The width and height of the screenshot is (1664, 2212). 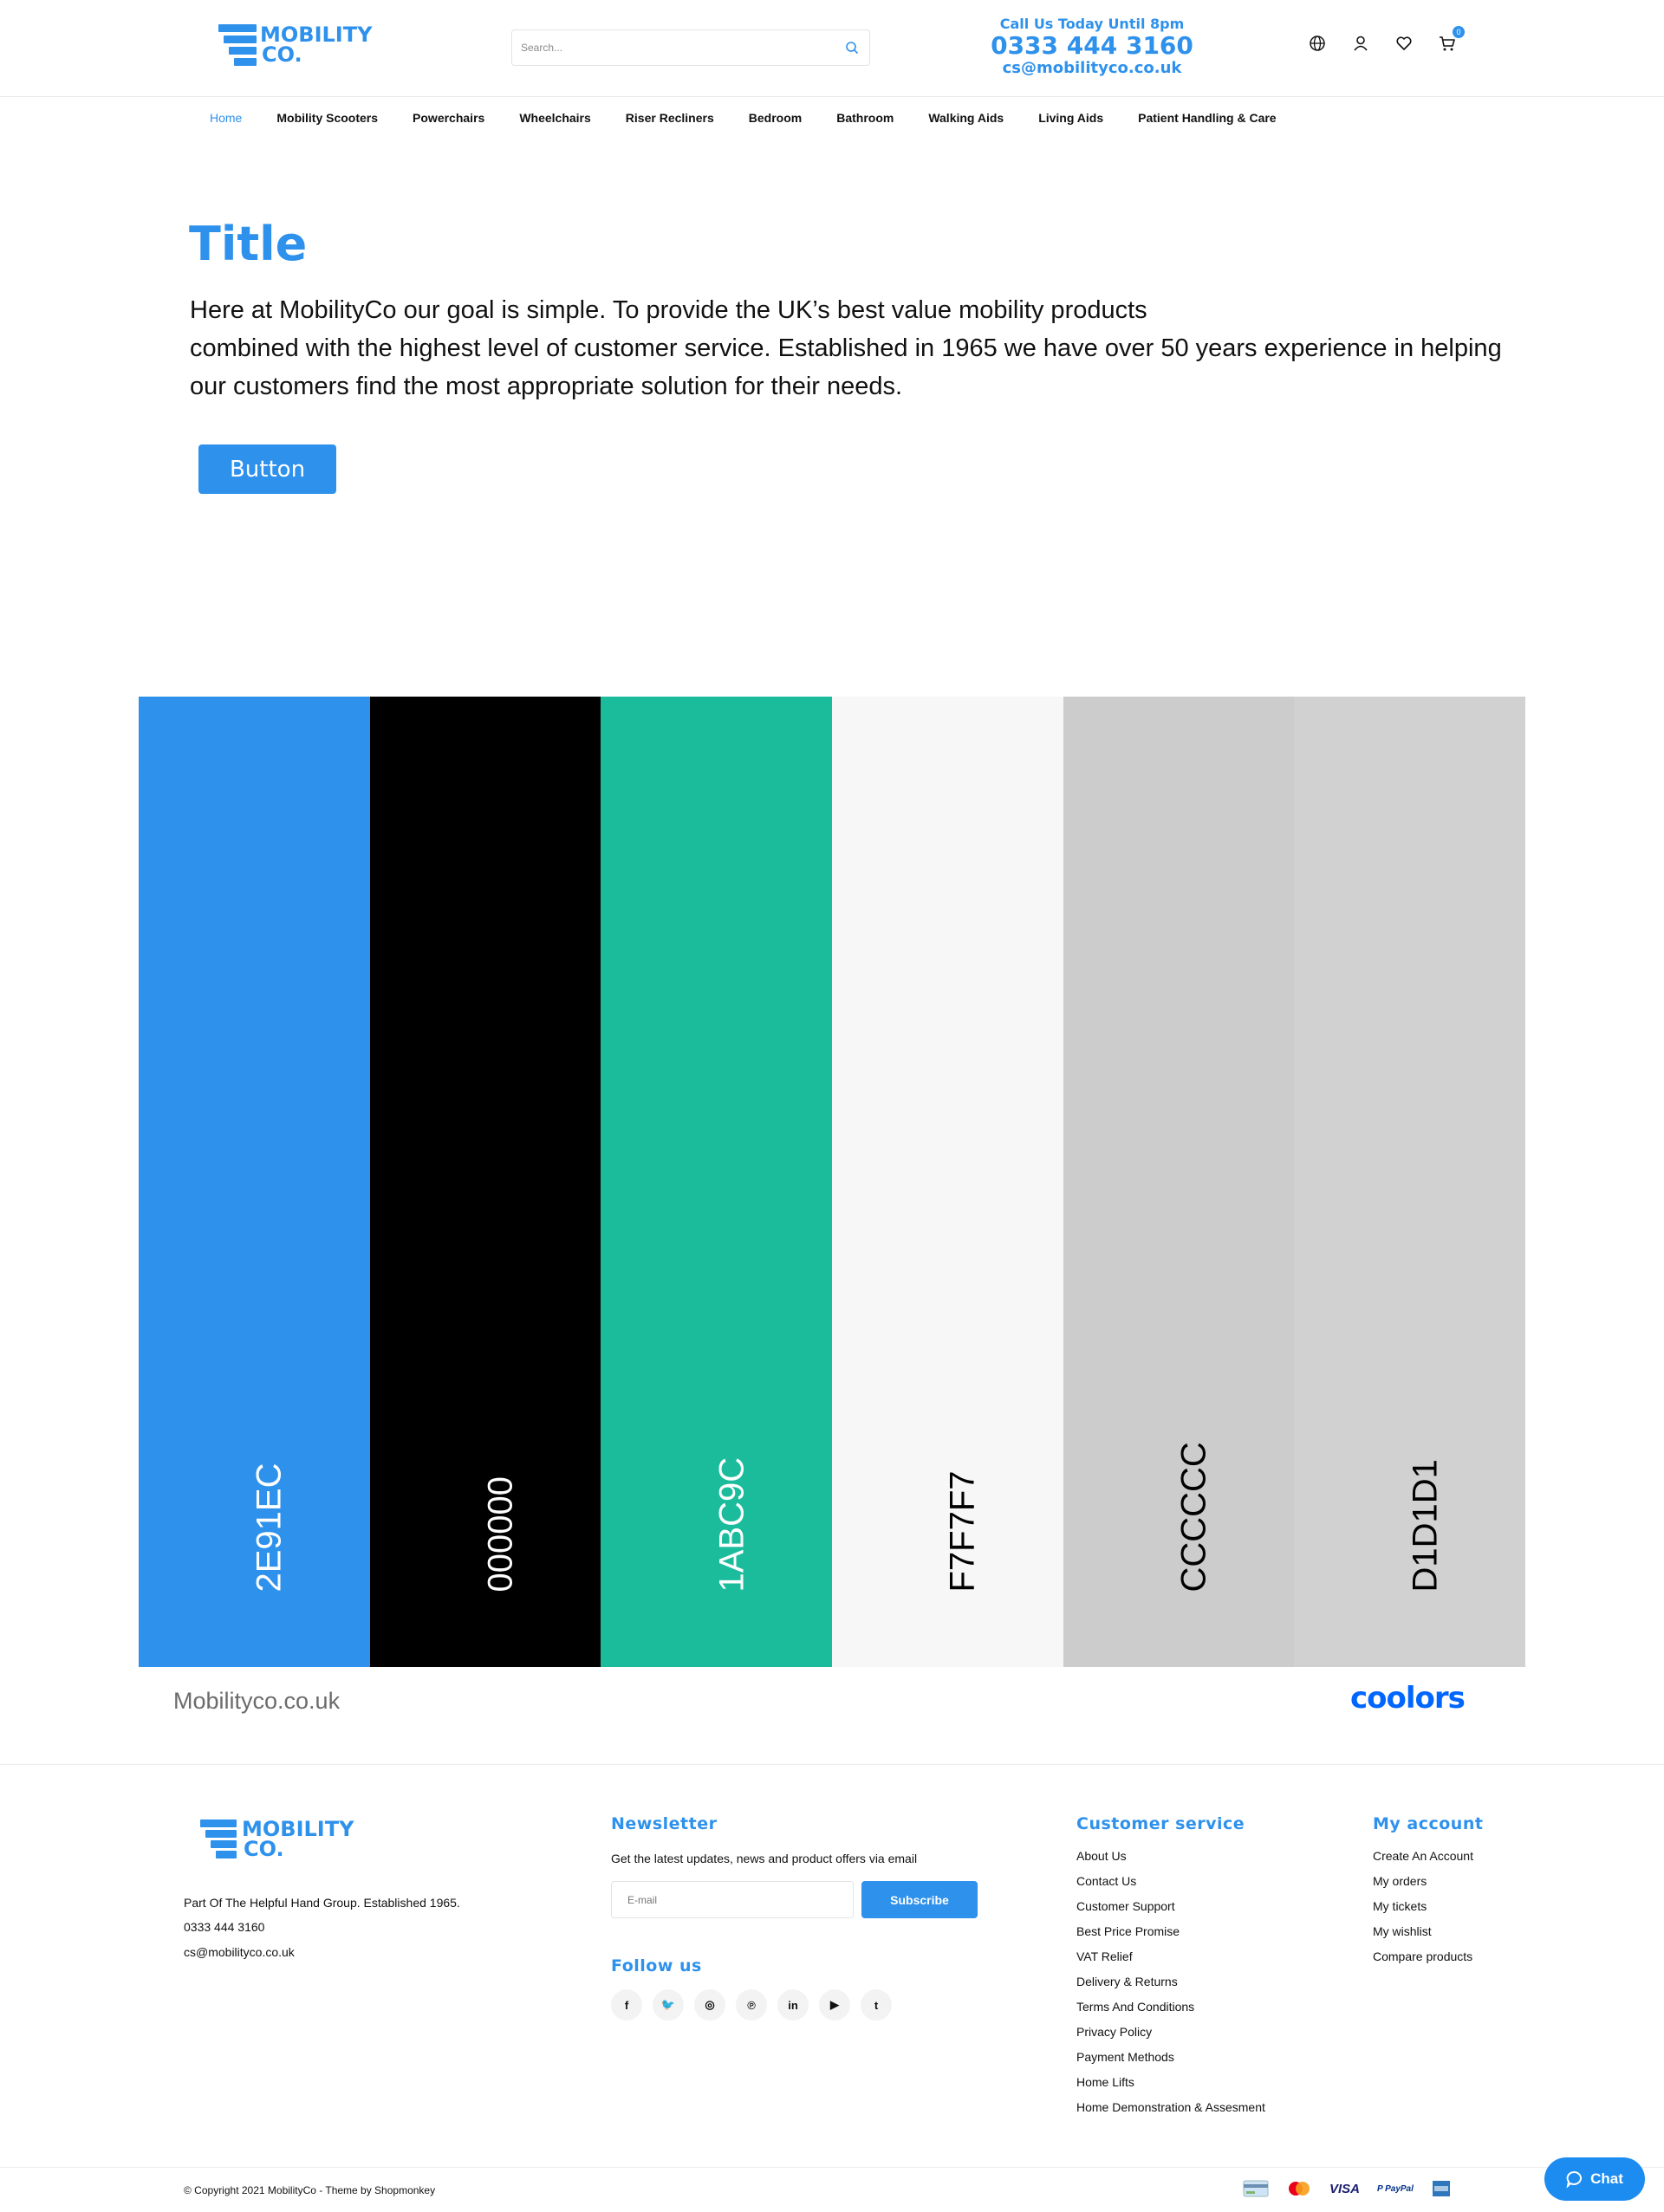 What do you see at coordinates (1170, 2032) in the screenshot?
I see `footer-link: Privacy Policy` at bounding box center [1170, 2032].